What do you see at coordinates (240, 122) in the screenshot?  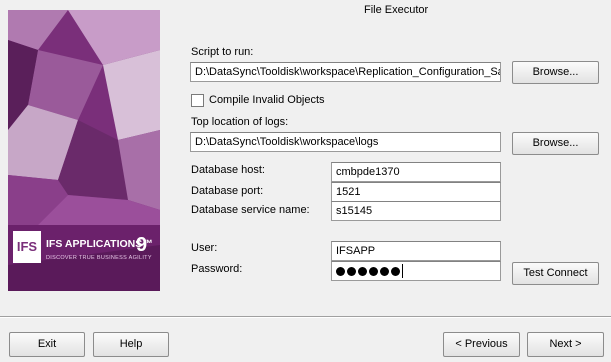 I see `logs-label: Top location of logs:` at bounding box center [240, 122].